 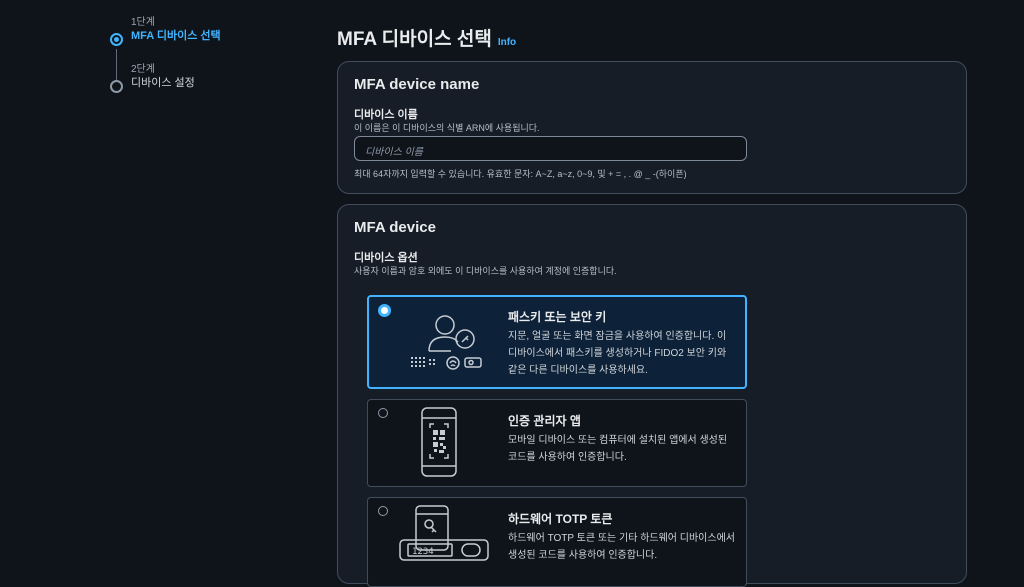 What do you see at coordinates (448, 544) in the screenshot?
I see `hardware-token-icon: 1234` at bounding box center [448, 544].